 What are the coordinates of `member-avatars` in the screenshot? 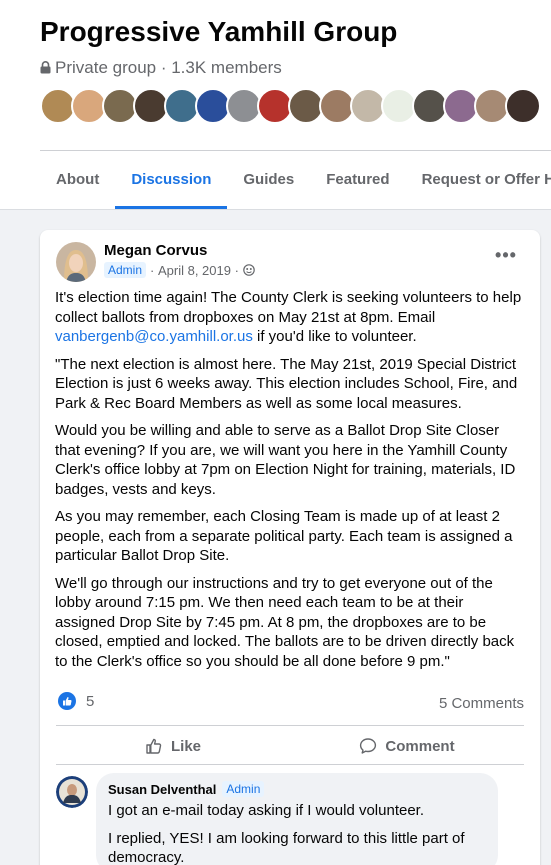 It's located at (290, 106).